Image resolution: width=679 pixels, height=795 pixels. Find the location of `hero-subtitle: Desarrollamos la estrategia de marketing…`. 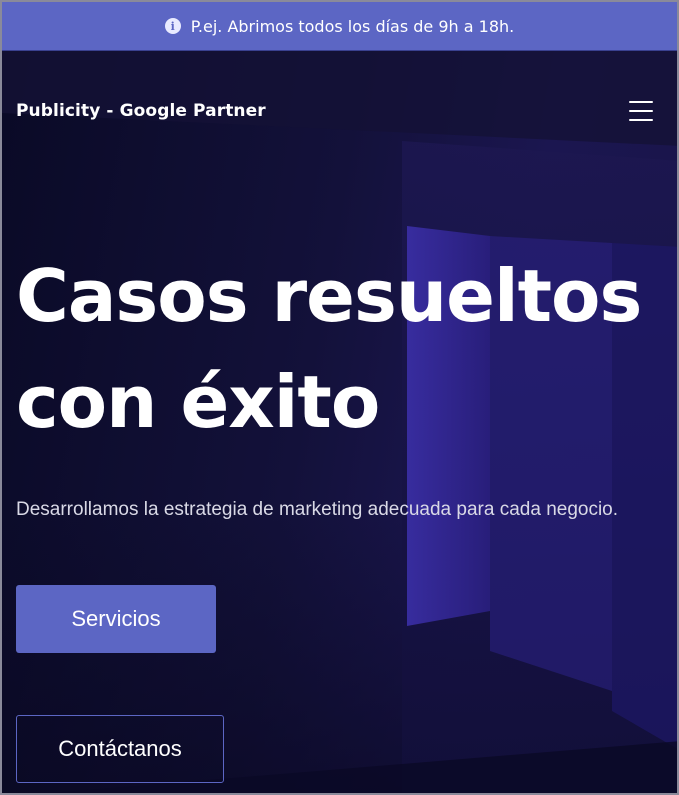

hero-subtitle: Desarrollamos la estrategia de marketing… is located at coordinates (317, 509).